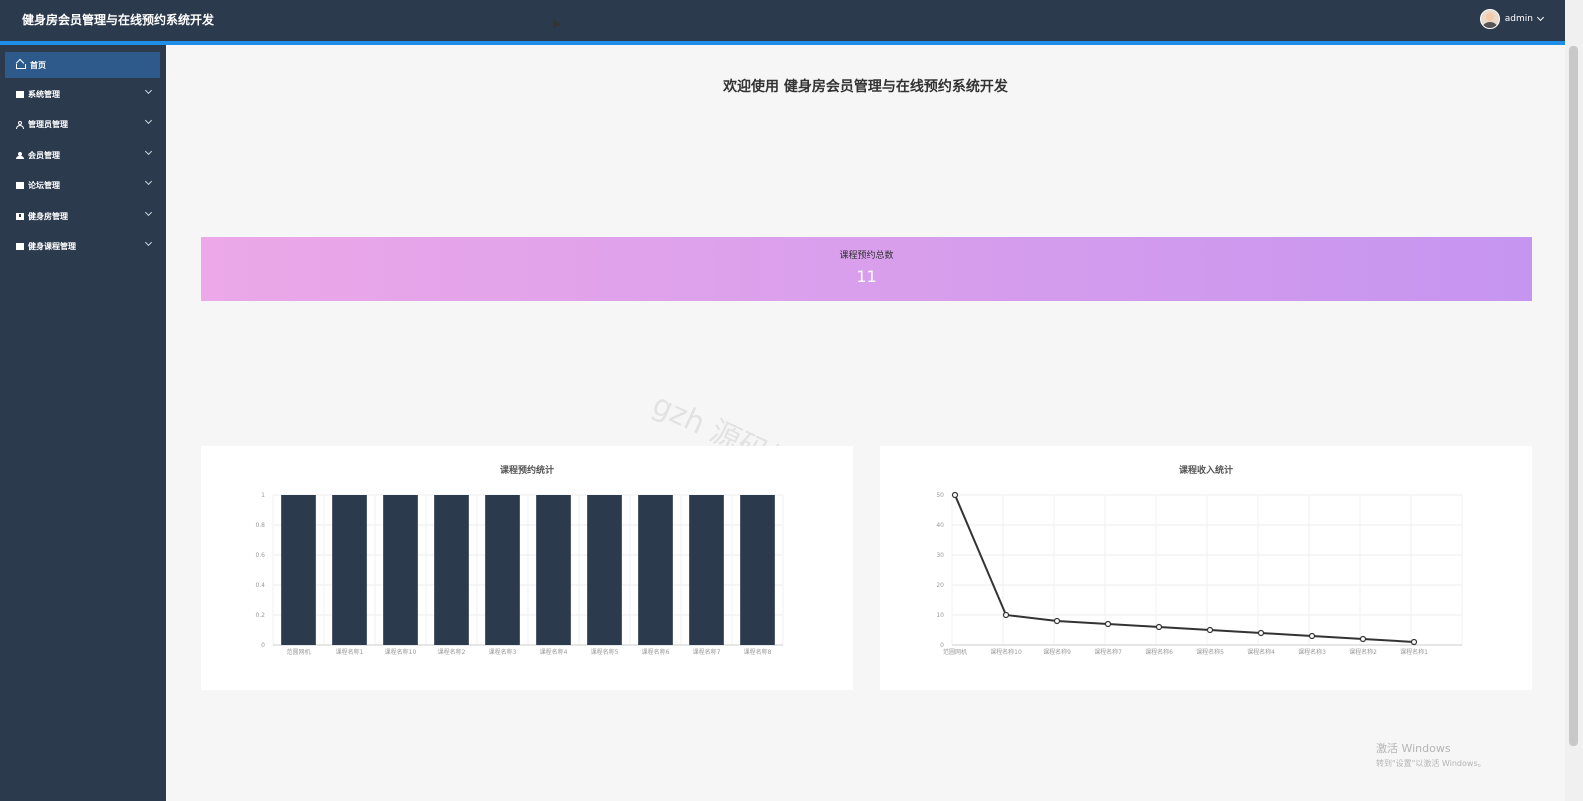  I want to click on page-scrollbar, so click(1574, 400).